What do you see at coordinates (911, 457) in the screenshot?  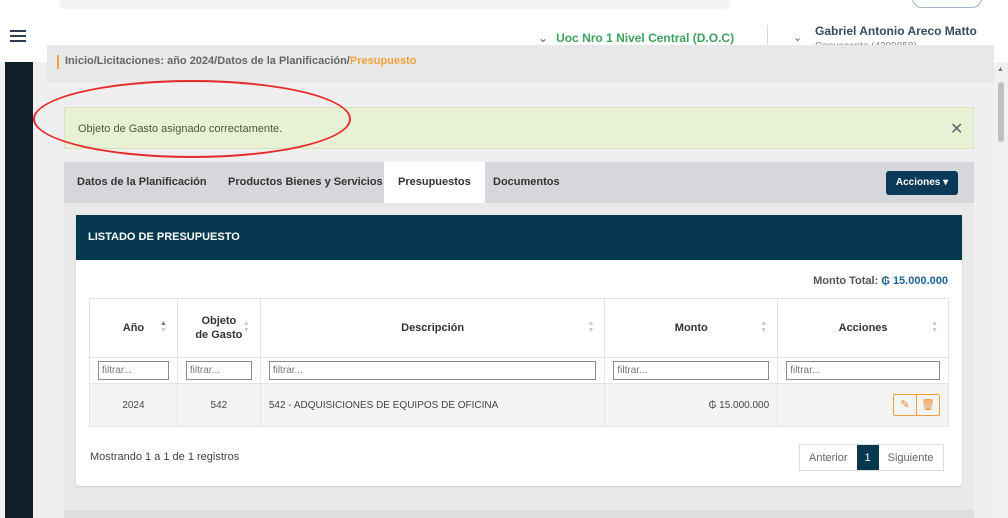 I see `next-page-button: Siguiente` at bounding box center [911, 457].